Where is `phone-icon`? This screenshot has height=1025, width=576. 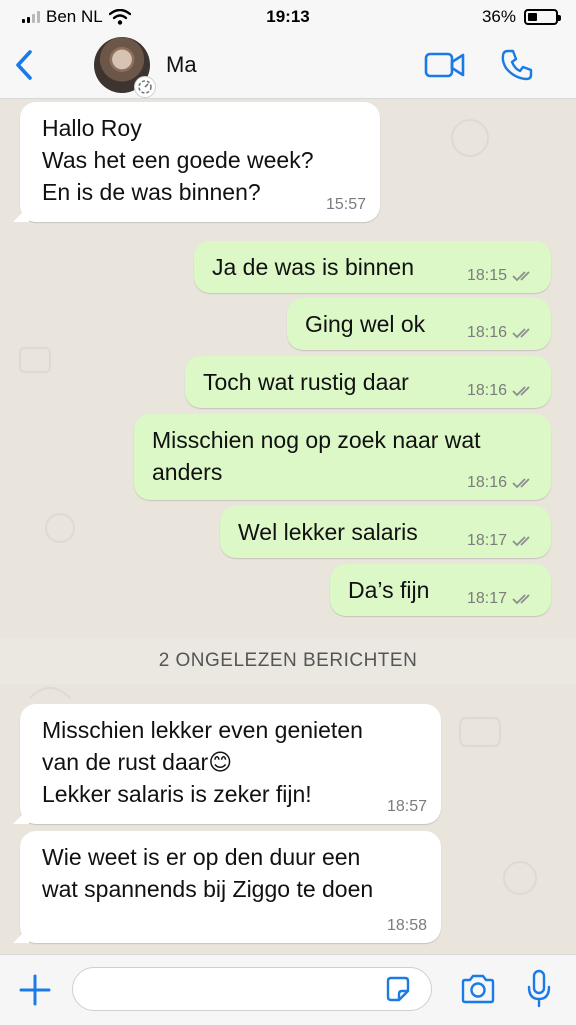 phone-icon is located at coordinates (517, 65).